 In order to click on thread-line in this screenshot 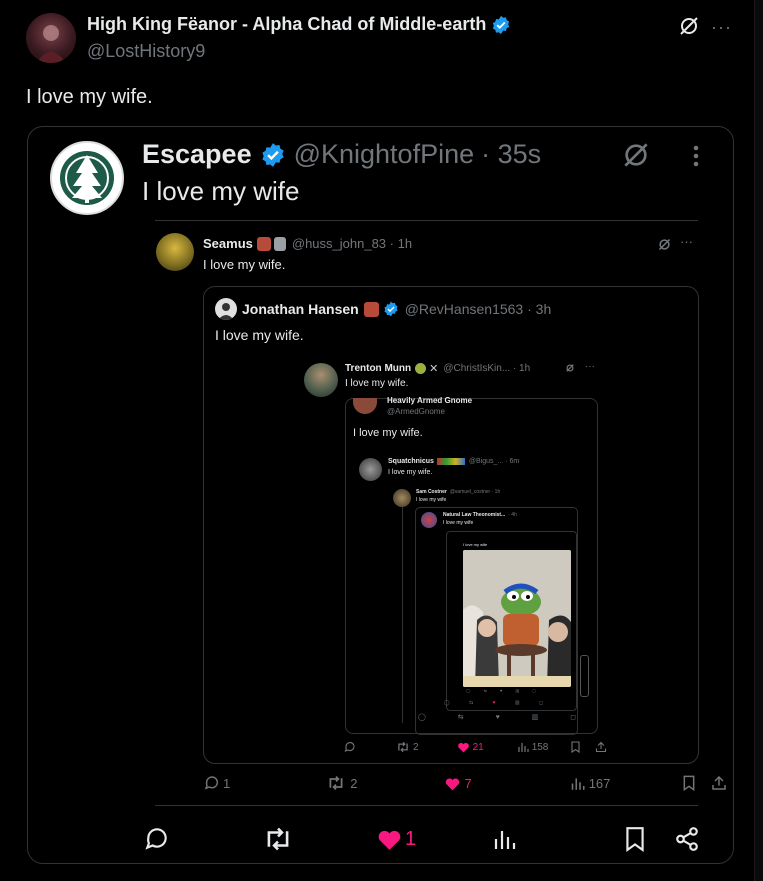, I will do `click(402, 614)`.